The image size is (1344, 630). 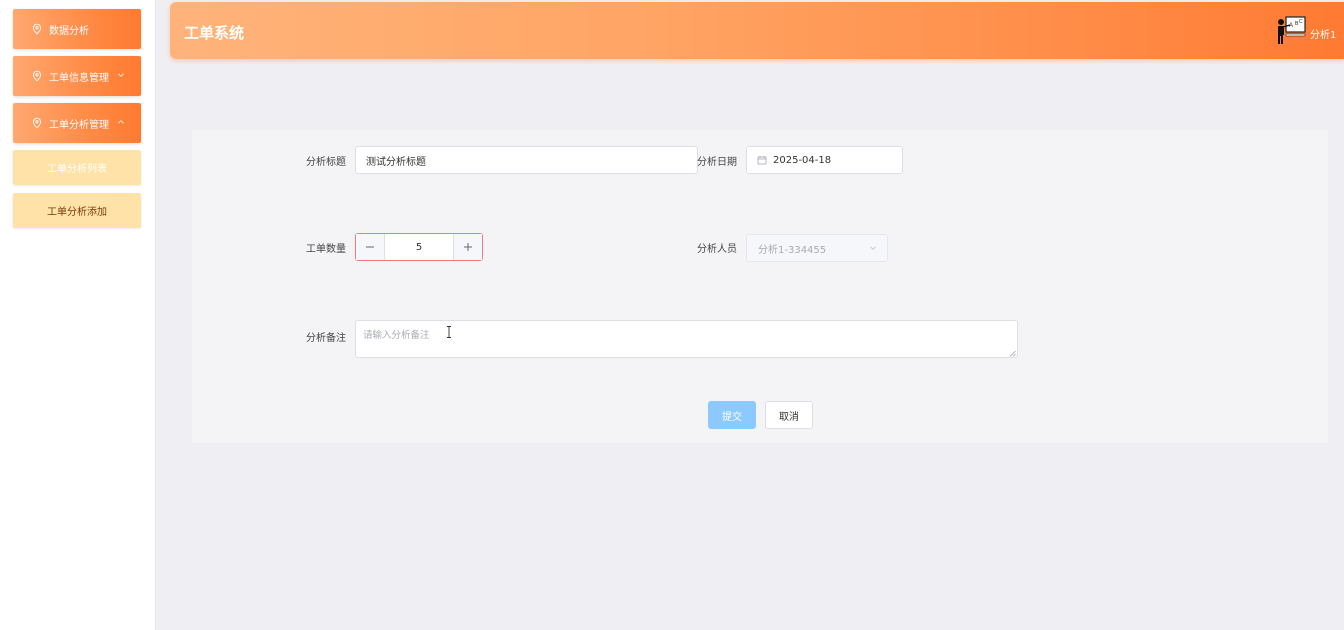 I want to click on staff-label: 分析人员, so click(x=717, y=249).